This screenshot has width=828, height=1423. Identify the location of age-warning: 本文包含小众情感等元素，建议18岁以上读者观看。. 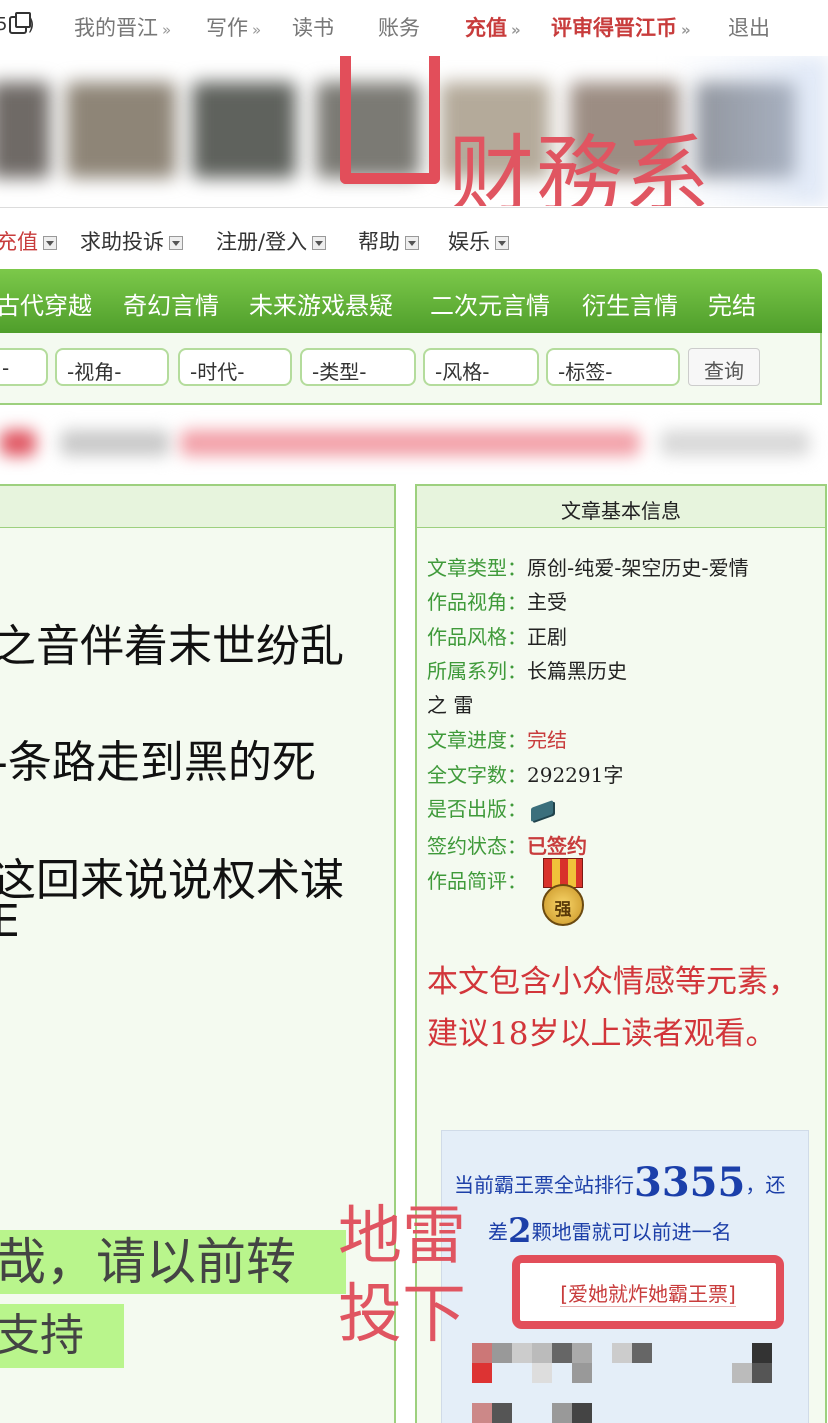
(613, 1008).